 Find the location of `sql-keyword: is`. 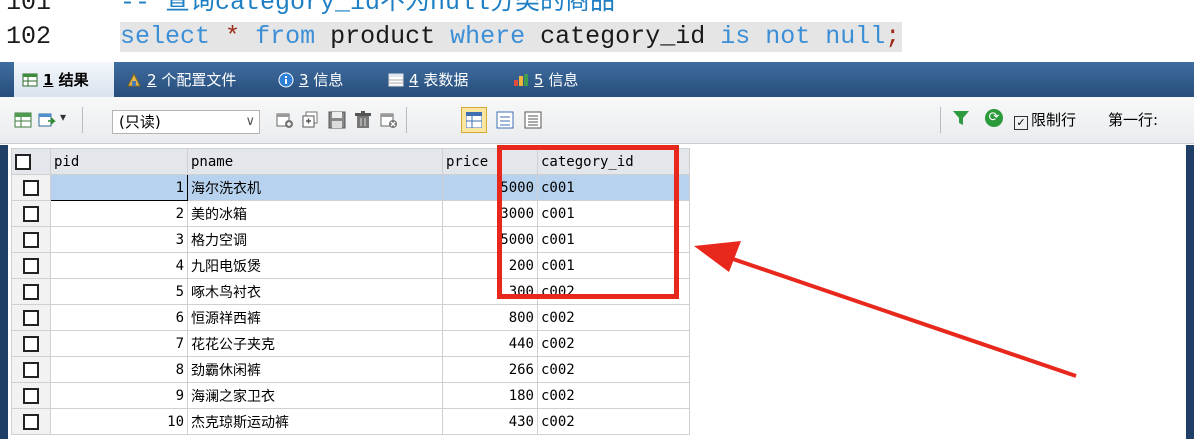

sql-keyword: is is located at coordinates (735, 36).